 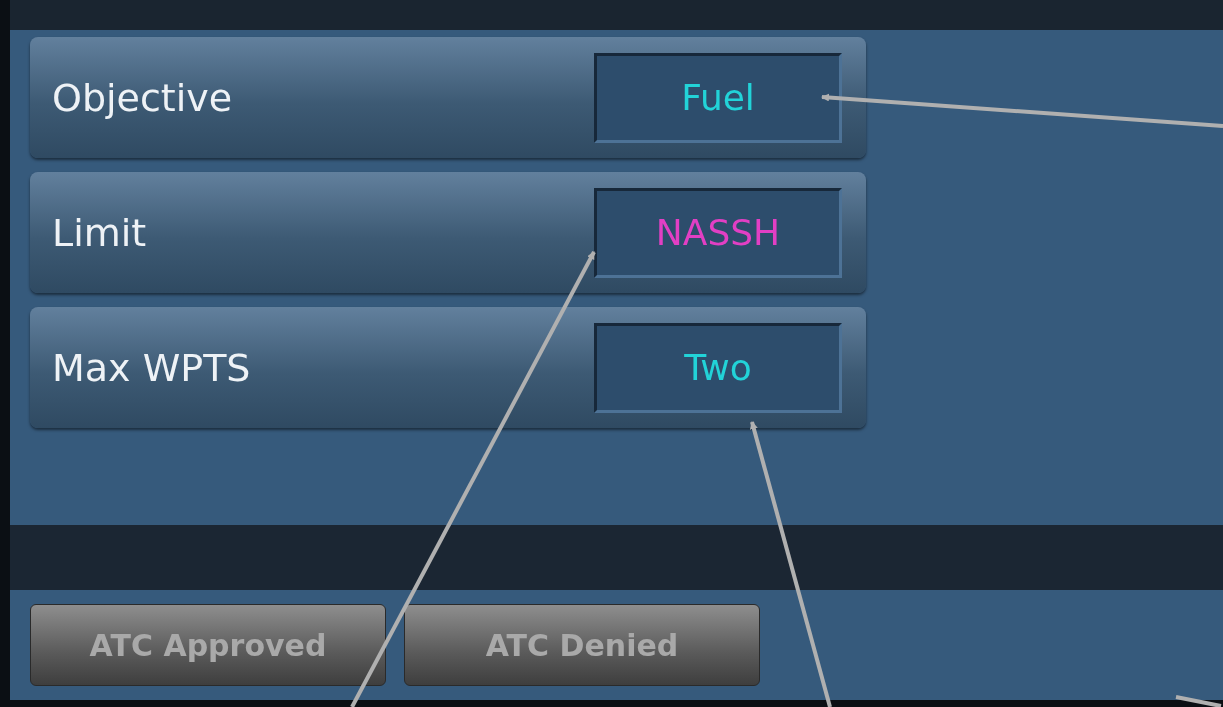 What do you see at coordinates (448, 232) in the screenshot?
I see `setting-row: Limit NASSH` at bounding box center [448, 232].